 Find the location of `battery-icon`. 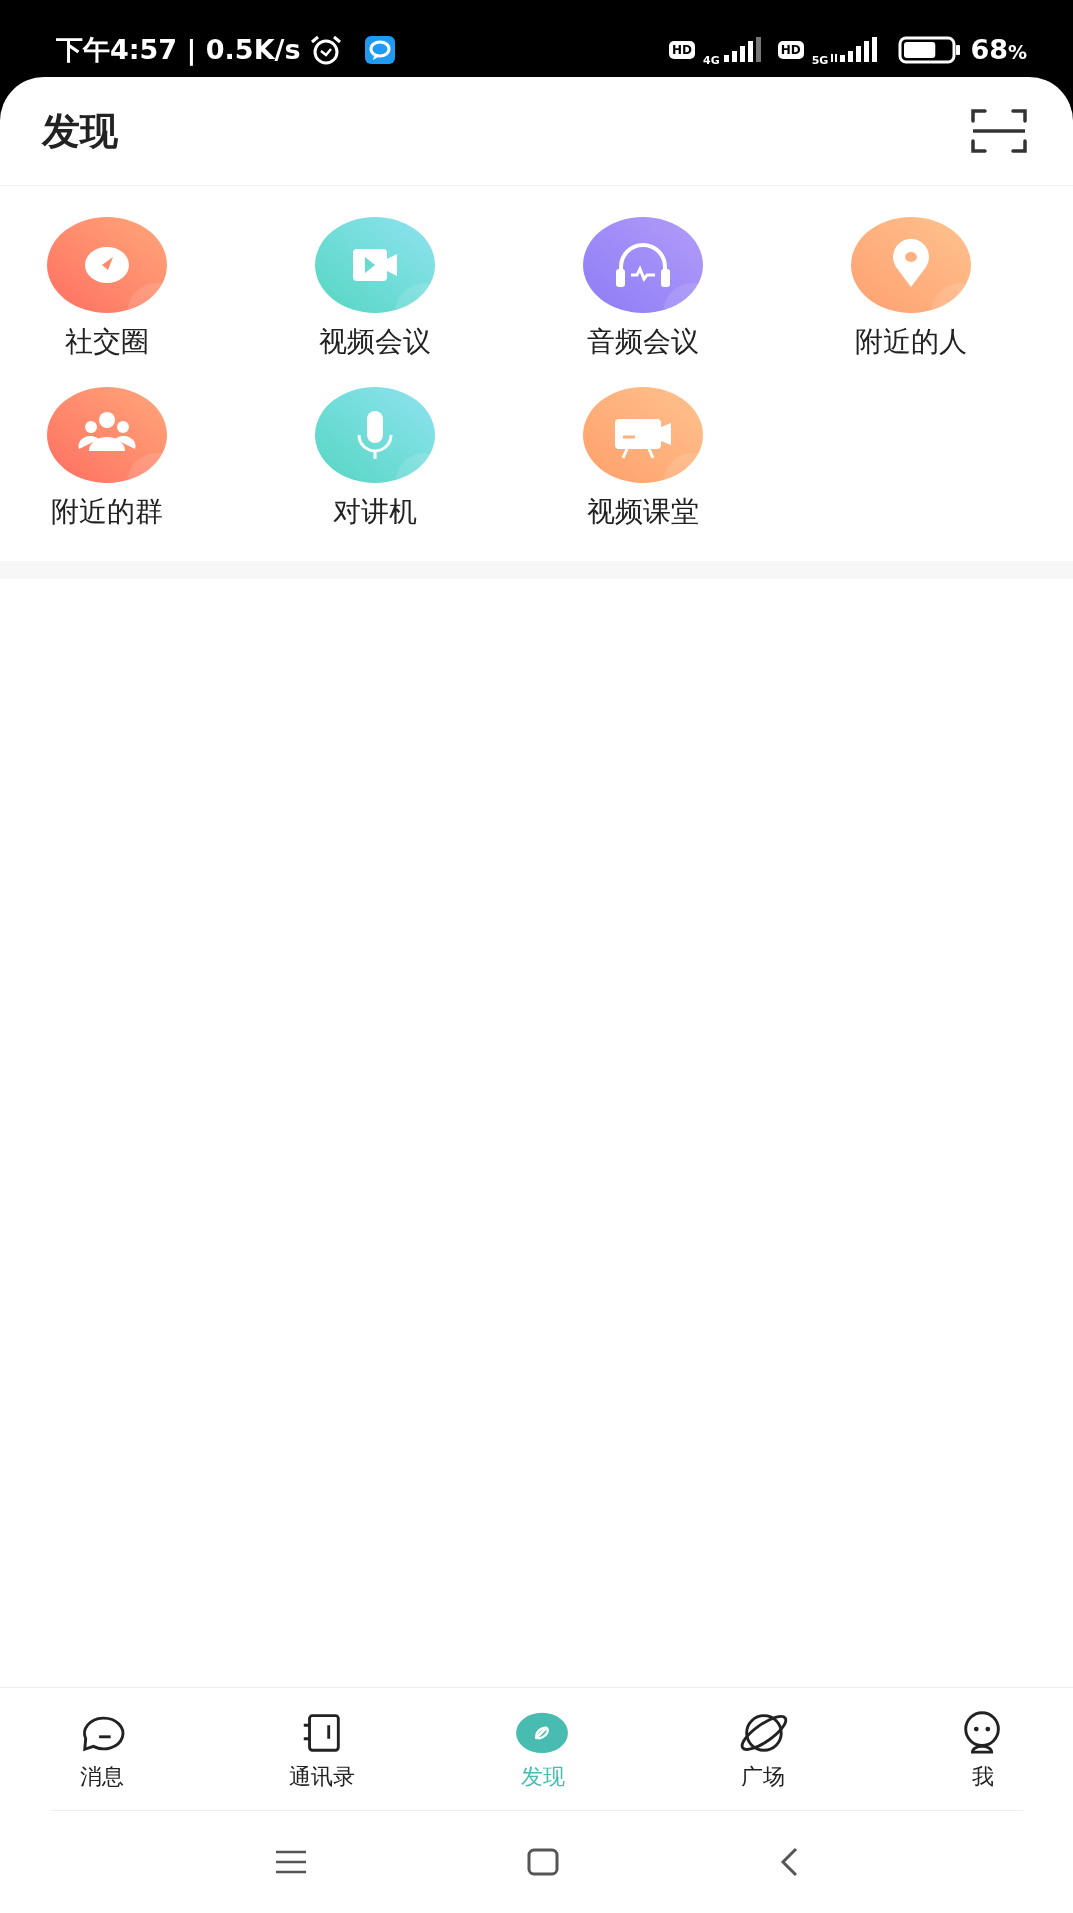

battery-icon is located at coordinates (930, 49).